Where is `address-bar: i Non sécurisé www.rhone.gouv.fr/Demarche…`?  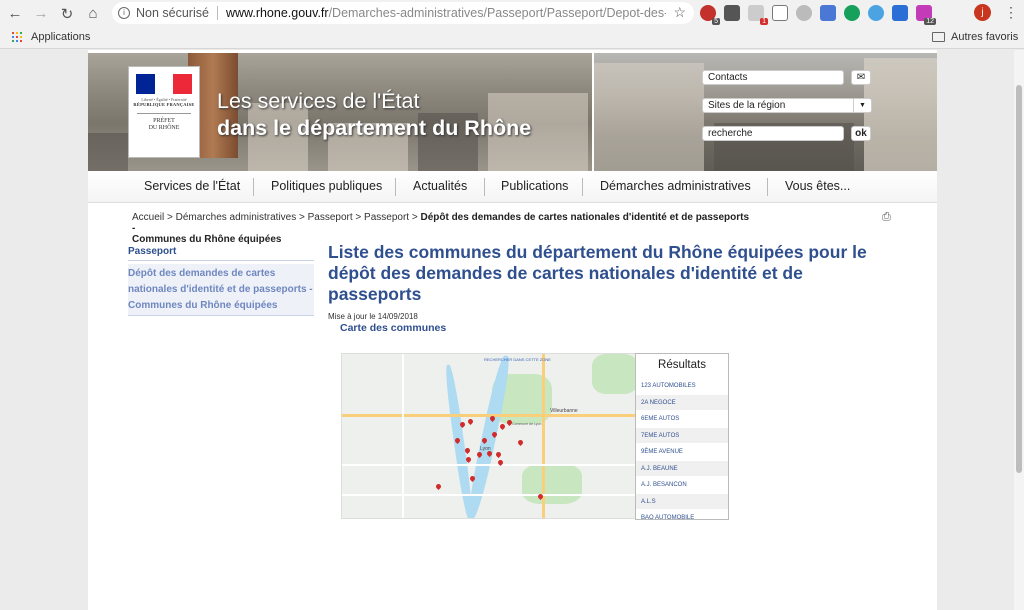
address-bar: i Non sécurisé www.rhone.gouv.fr/Demarche… is located at coordinates (403, 13).